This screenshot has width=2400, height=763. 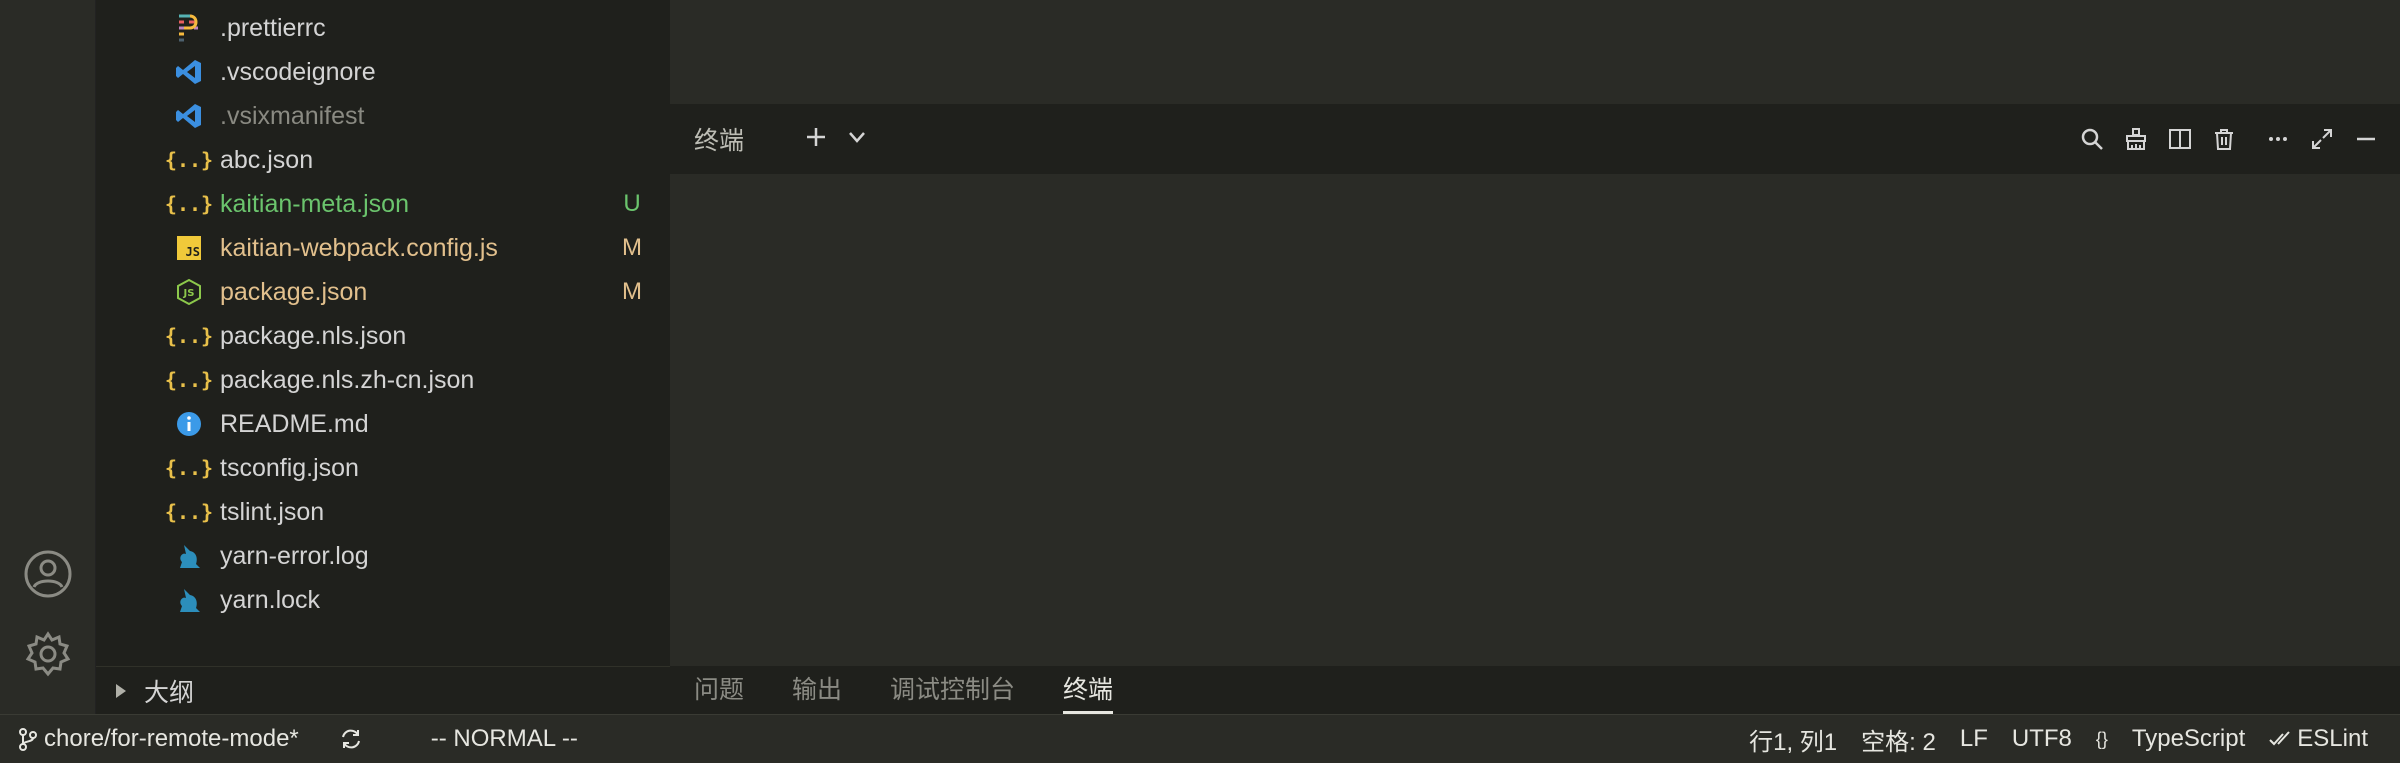 What do you see at coordinates (383, 468) in the screenshot?
I see `file-item: {..} tsconfig.json` at bounding box center [383, 468].